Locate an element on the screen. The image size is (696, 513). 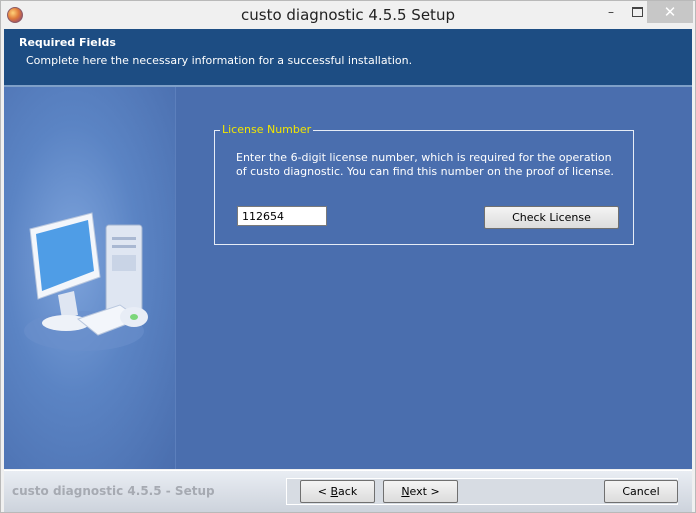
close-icon: ✕ is located at coordinates (670, 12).